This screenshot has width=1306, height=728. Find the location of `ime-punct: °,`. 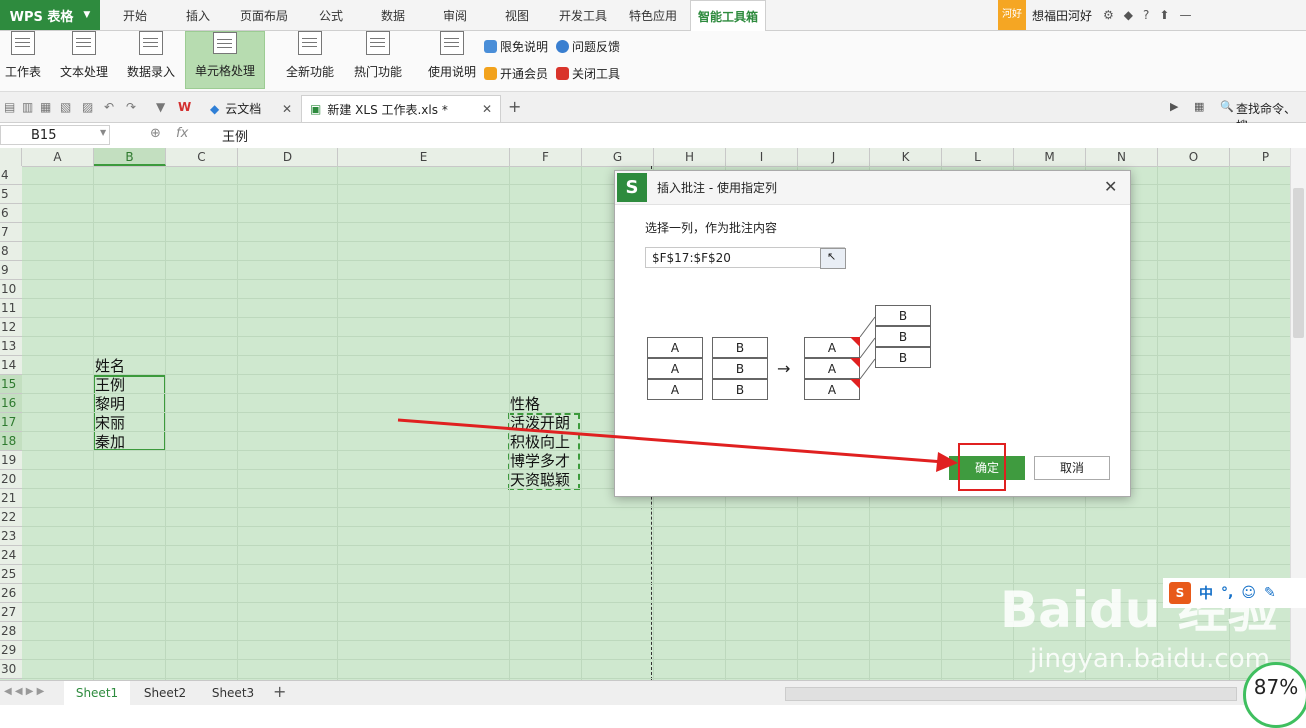

ime-punct: °, is located at coordinates (1227, 593).